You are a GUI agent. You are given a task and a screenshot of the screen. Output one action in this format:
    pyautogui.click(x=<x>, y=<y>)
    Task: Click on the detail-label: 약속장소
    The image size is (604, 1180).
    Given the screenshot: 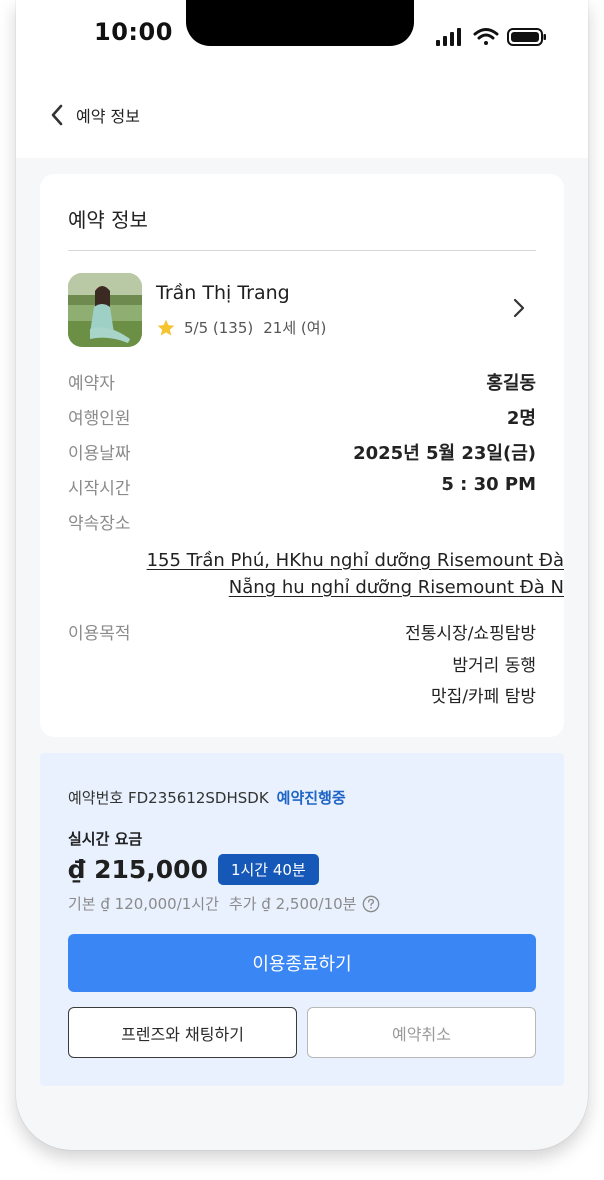 What is the action you would take?
    pyautogui.click(x=99, y=524)
    